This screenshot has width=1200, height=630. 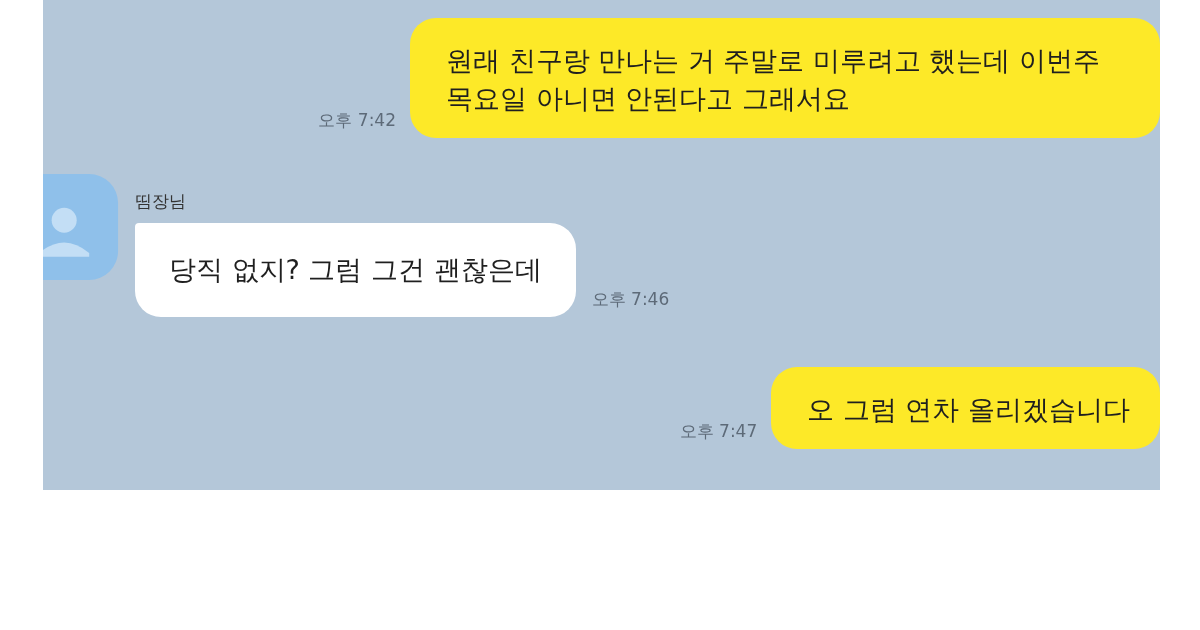 What do you see at coordinates (81, 227) in the screenshot?
I see `avatar-icon` at bounding box center [81, 227].